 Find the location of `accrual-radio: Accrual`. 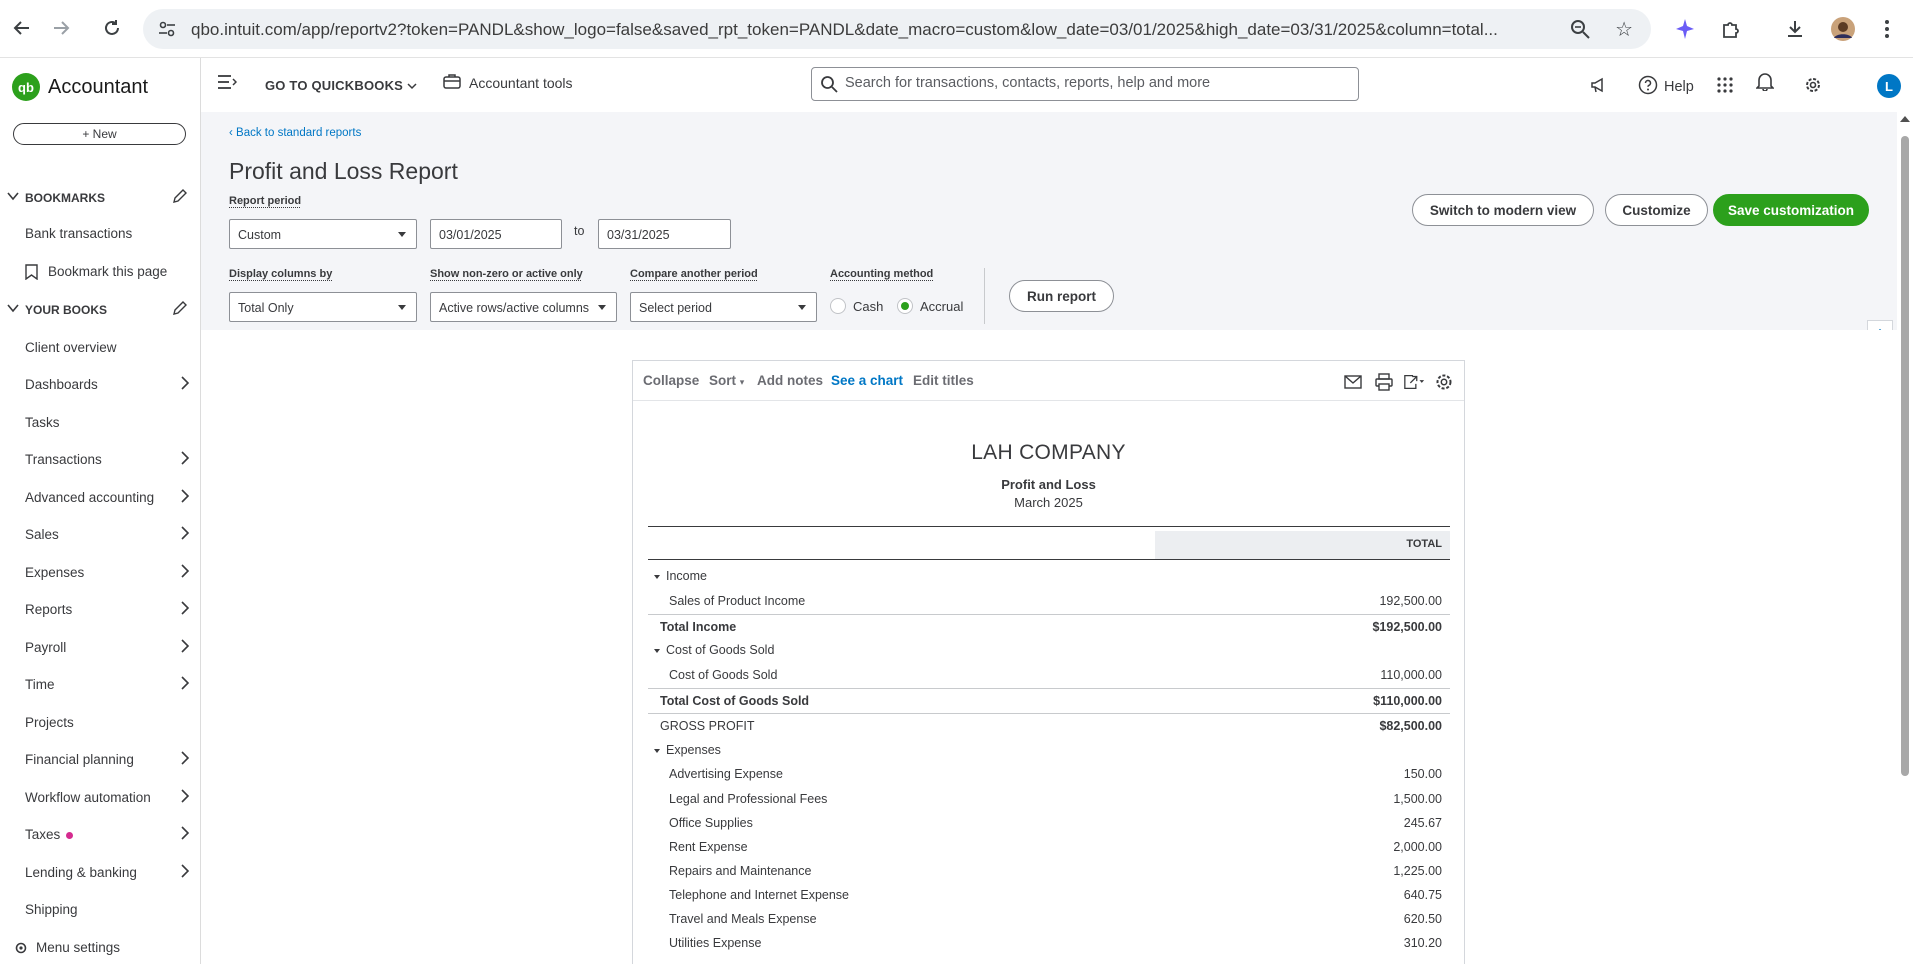

accrual-radio: Accrual is located at coordinates (930, 306).